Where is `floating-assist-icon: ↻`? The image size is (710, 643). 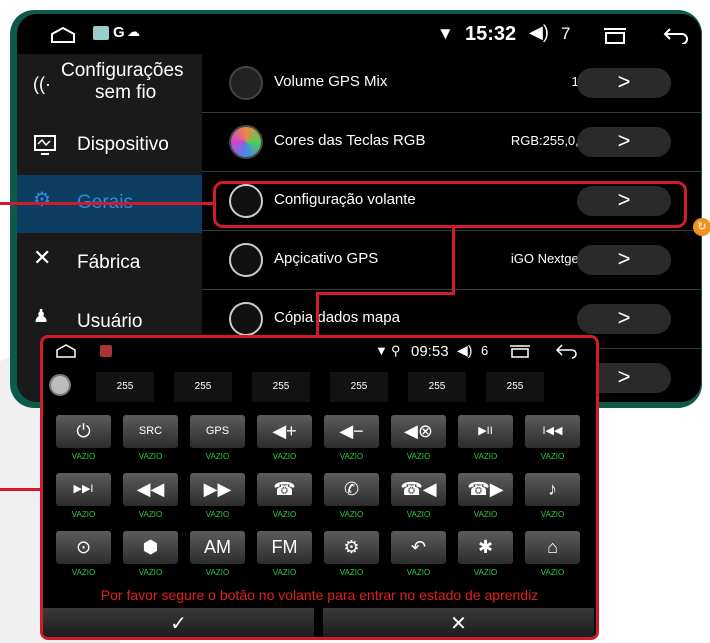 floating-assist-icon: ↻ is located at coordinates (701, 227).